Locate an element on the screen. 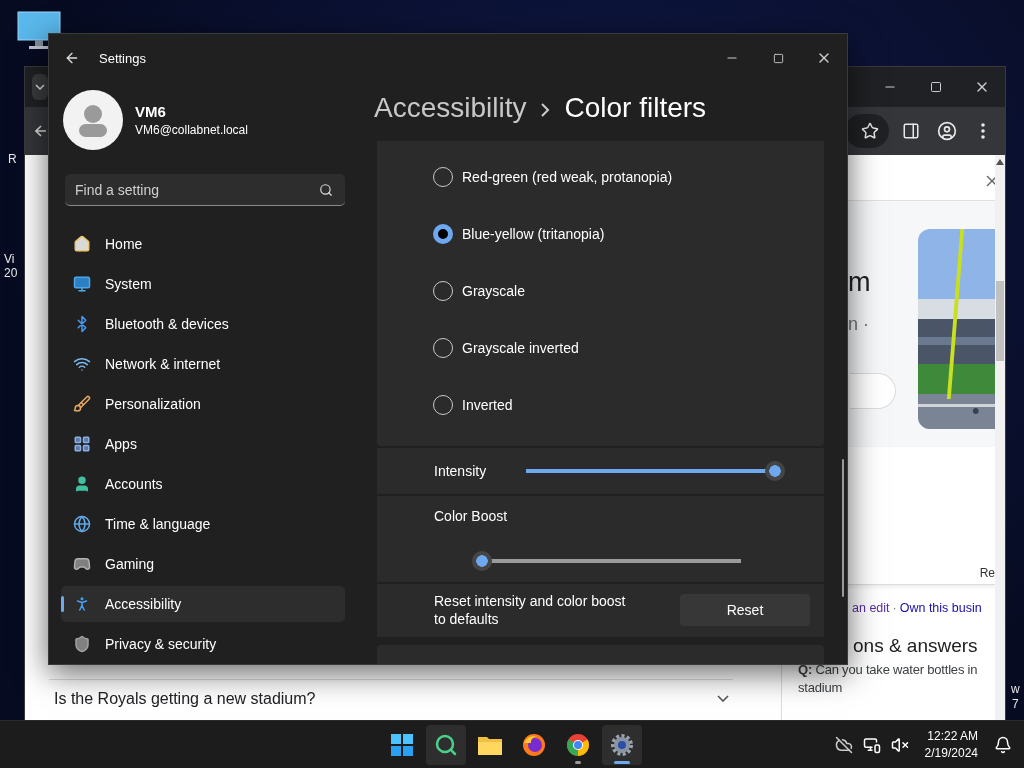  option-label: Grayscale is located at coordinates (494, 290).